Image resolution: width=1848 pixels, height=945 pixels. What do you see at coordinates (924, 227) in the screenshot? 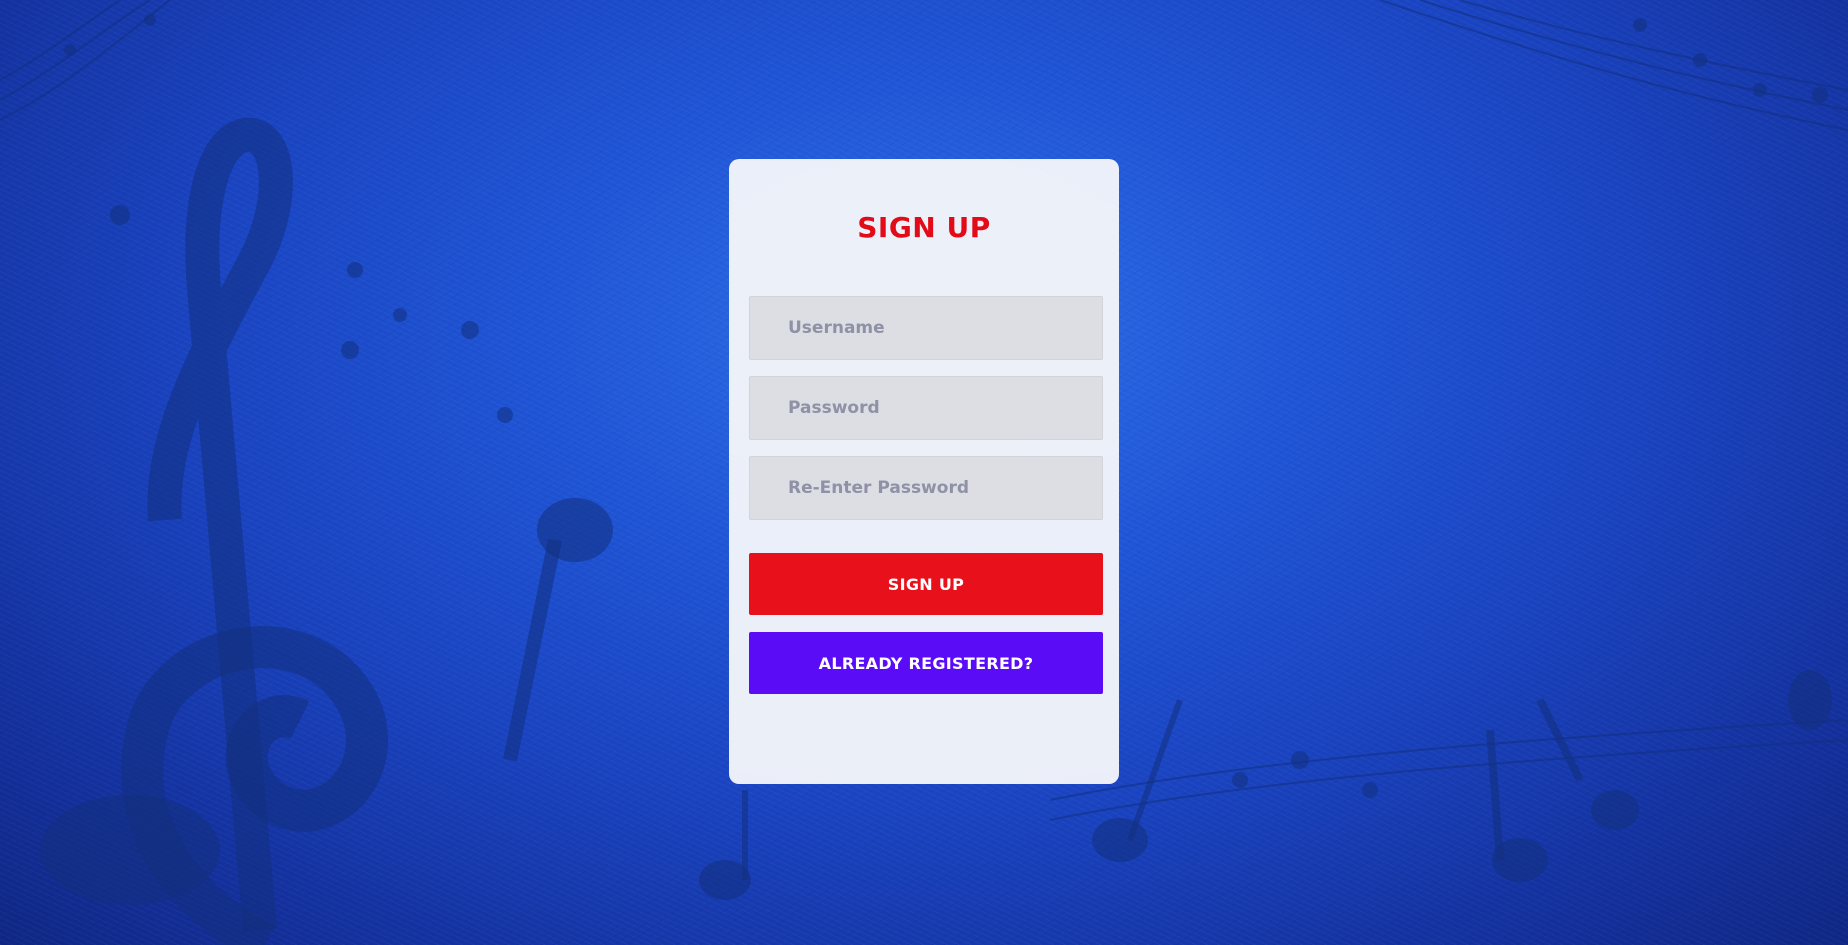
I see `signup-title: SIGN UP` at bounding box center [924, 227].